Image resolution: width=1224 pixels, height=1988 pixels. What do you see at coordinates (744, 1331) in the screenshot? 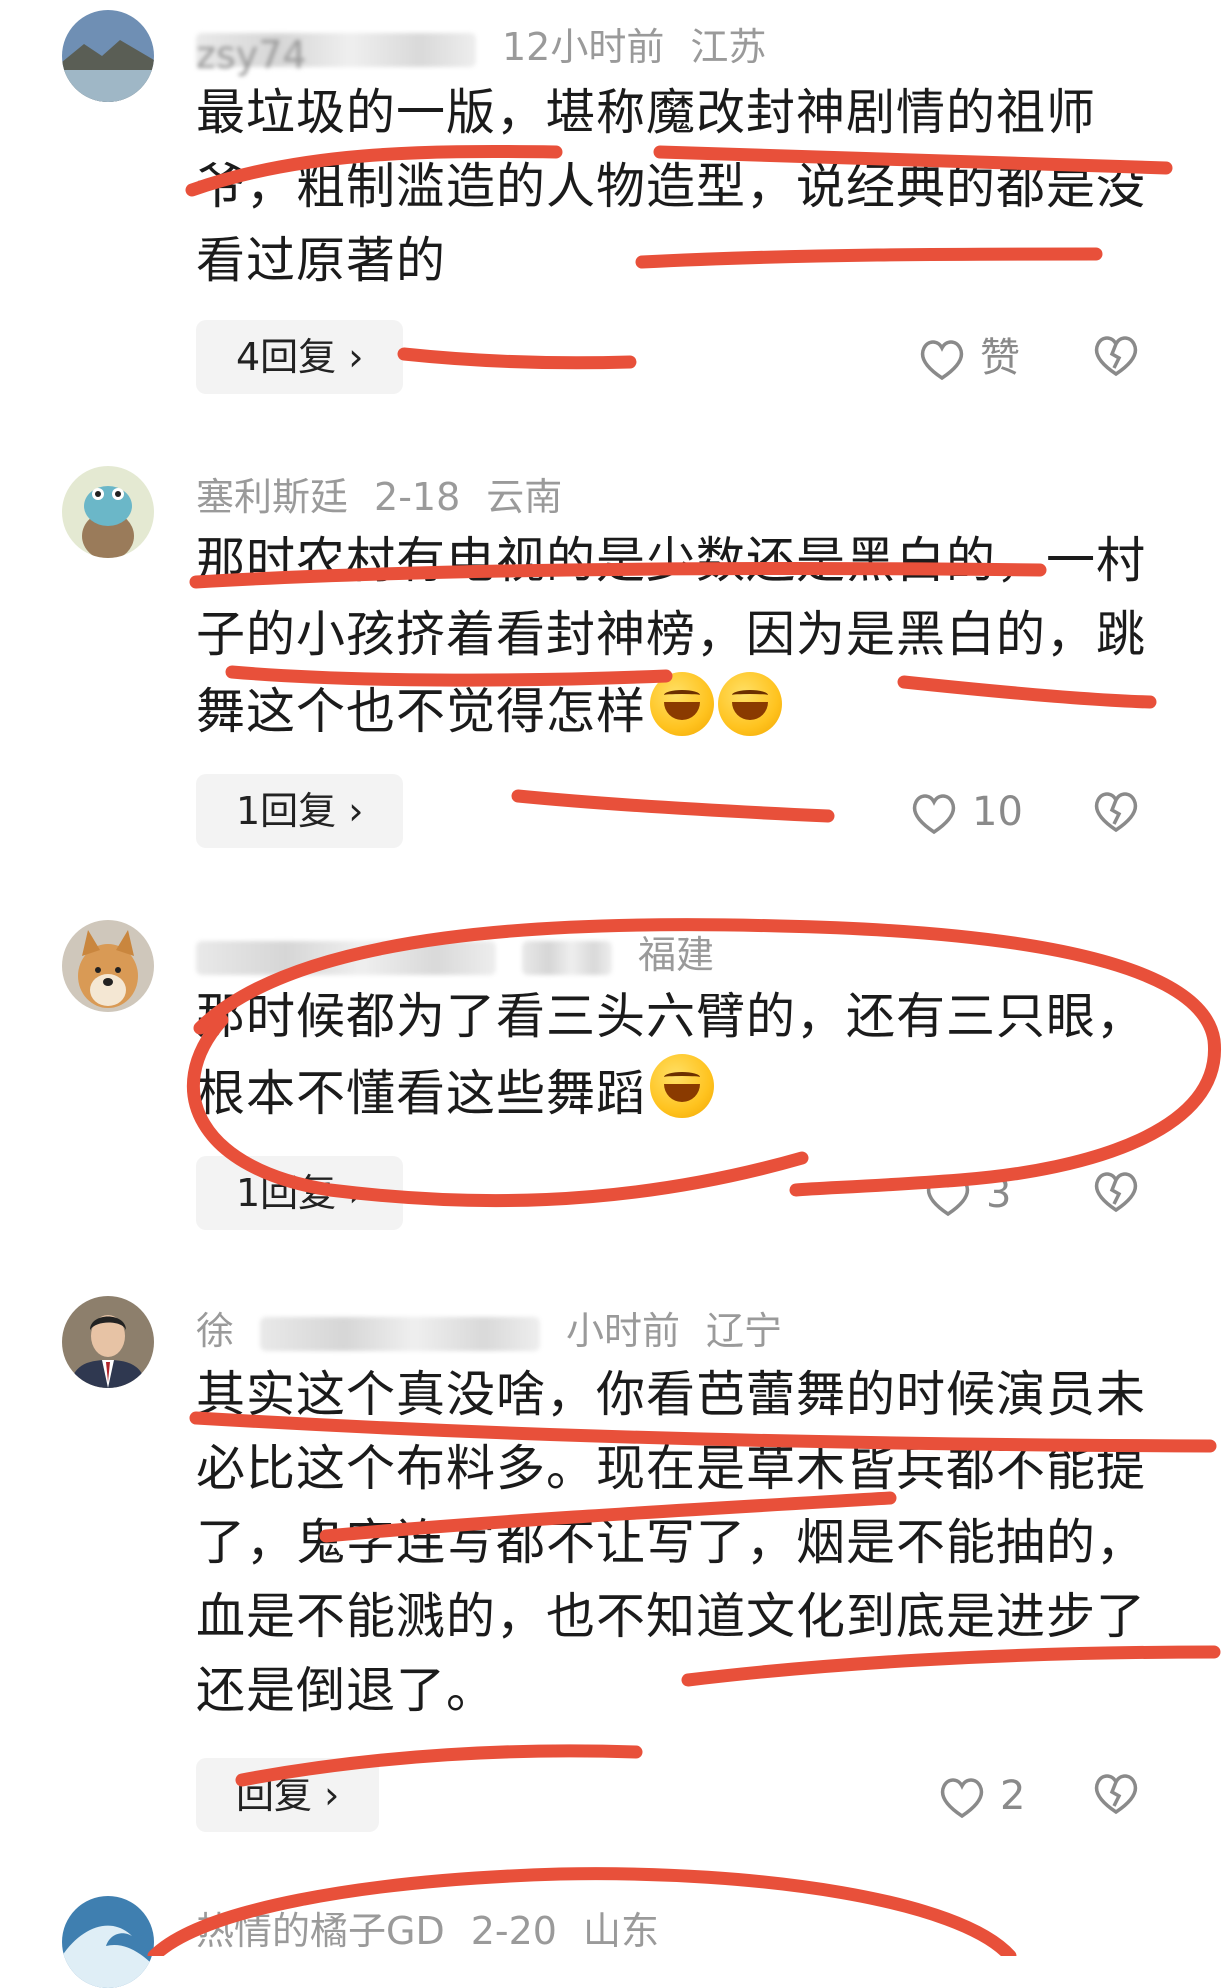
I see `location: 辽宁` at bounding box center [744, 1331].